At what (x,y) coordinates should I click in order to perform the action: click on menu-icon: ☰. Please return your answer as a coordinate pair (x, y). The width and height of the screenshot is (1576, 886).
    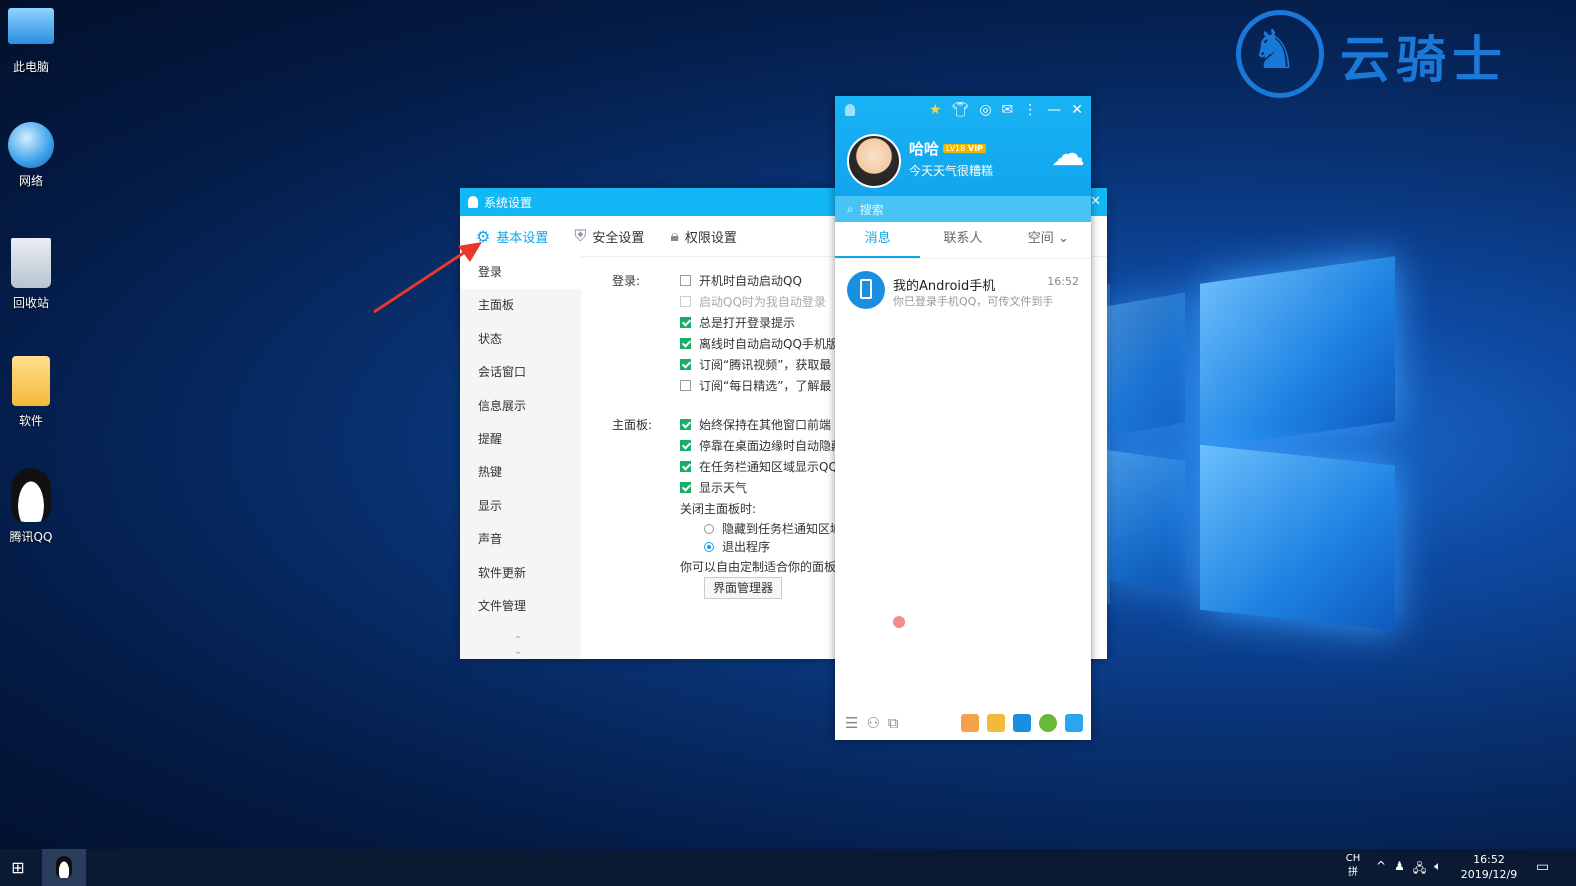
    Looking at the image, I should click on (851, 723).